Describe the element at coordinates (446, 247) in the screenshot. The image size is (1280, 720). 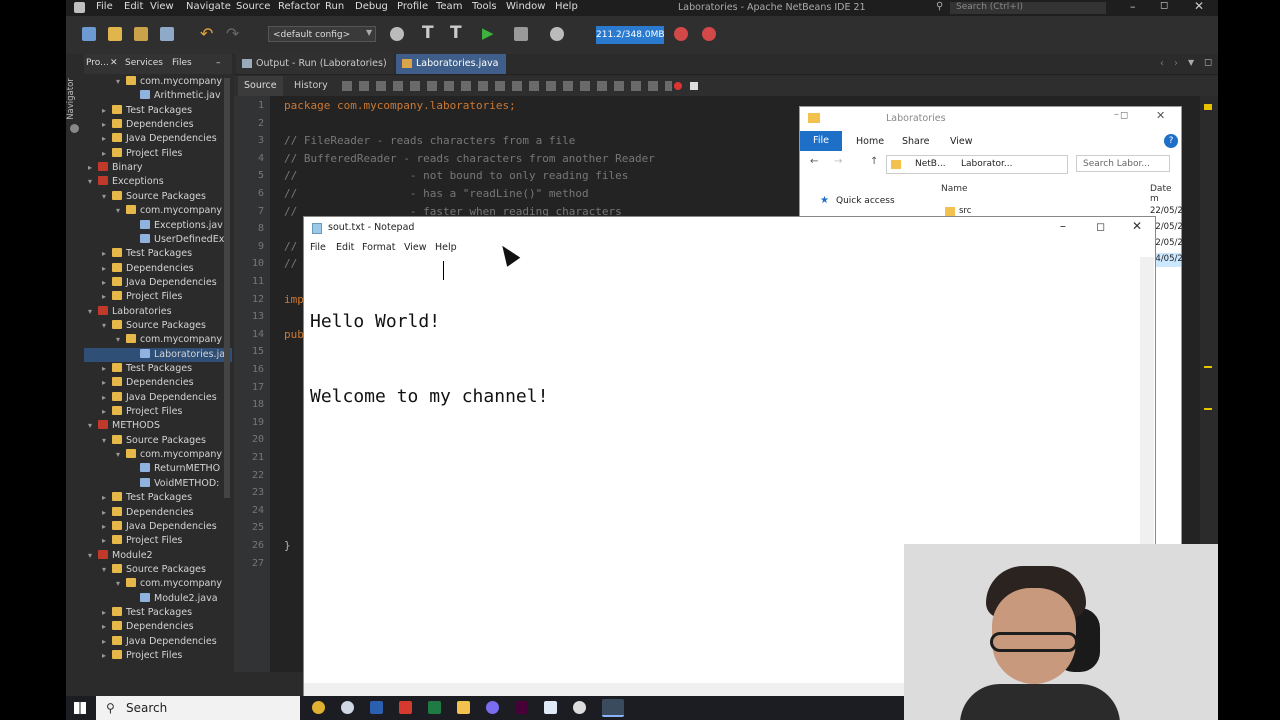
I see `notepad-menu-help: Help` at that location.